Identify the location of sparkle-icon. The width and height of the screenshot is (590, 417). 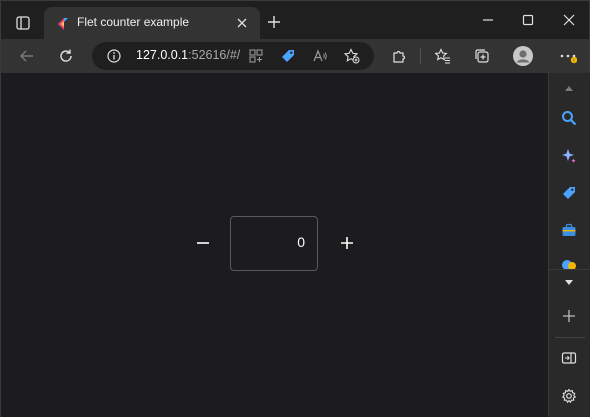
(569, 156).